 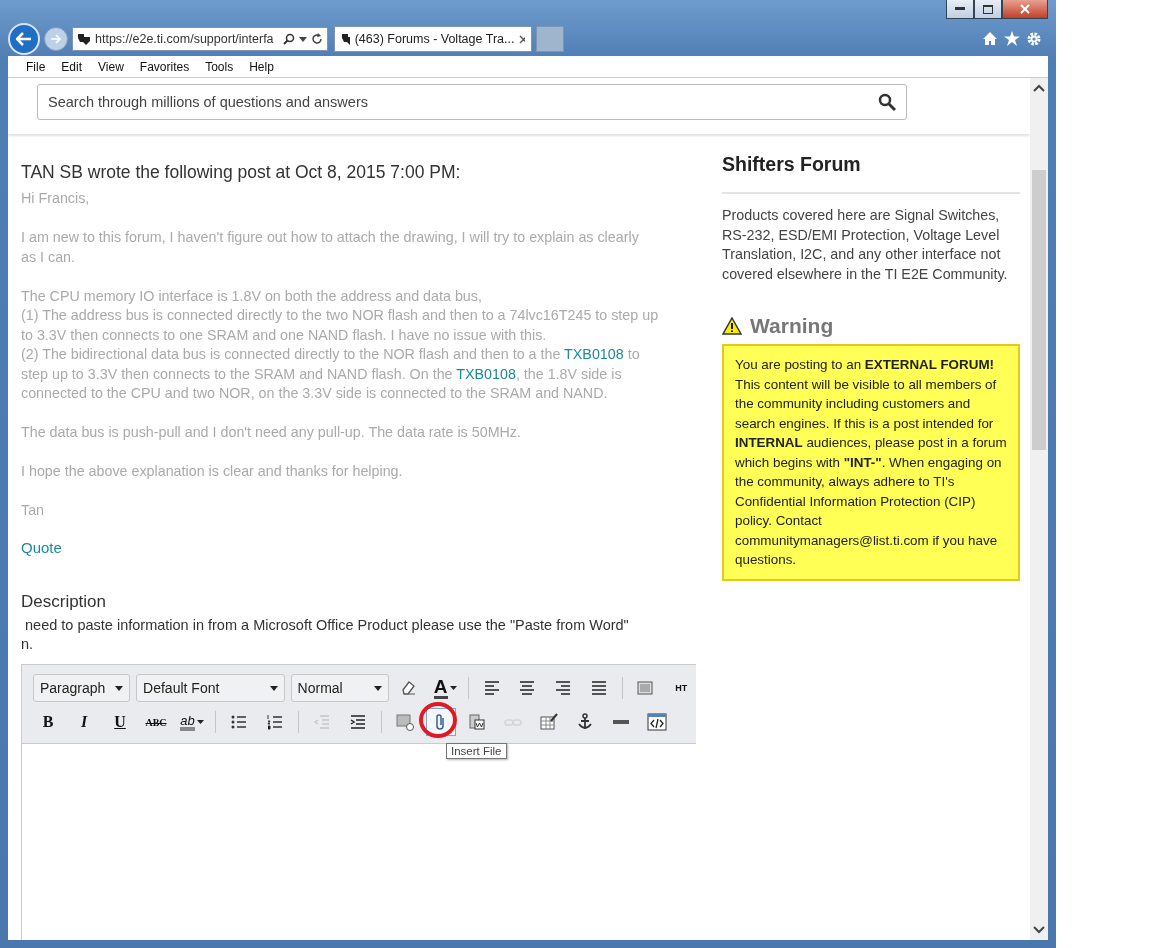 I want to click on format-button: ABC, so click(x=156, y=722).